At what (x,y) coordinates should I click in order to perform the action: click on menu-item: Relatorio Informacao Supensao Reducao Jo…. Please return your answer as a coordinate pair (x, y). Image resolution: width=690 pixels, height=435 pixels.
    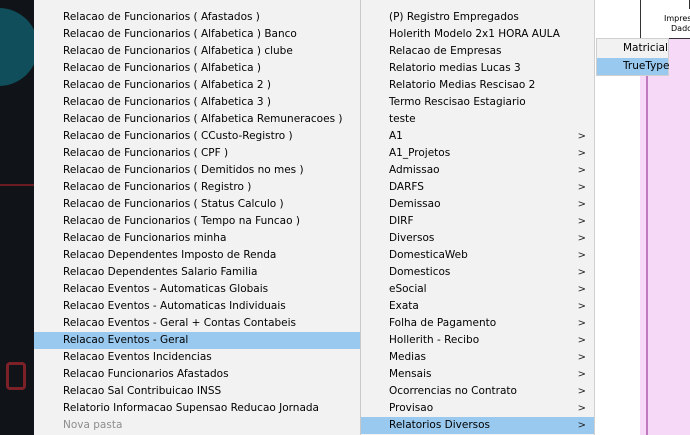
    Looking at the image, I should click on (197, 408).